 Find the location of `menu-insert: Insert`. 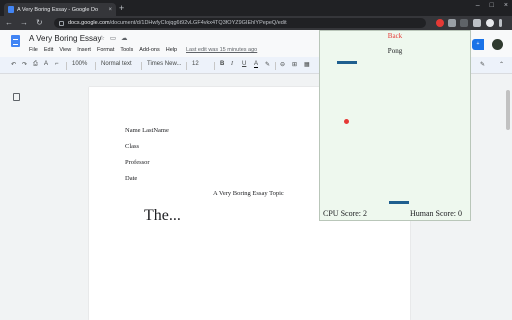

menu-insert: Insert is located at coordinates (84, 50).